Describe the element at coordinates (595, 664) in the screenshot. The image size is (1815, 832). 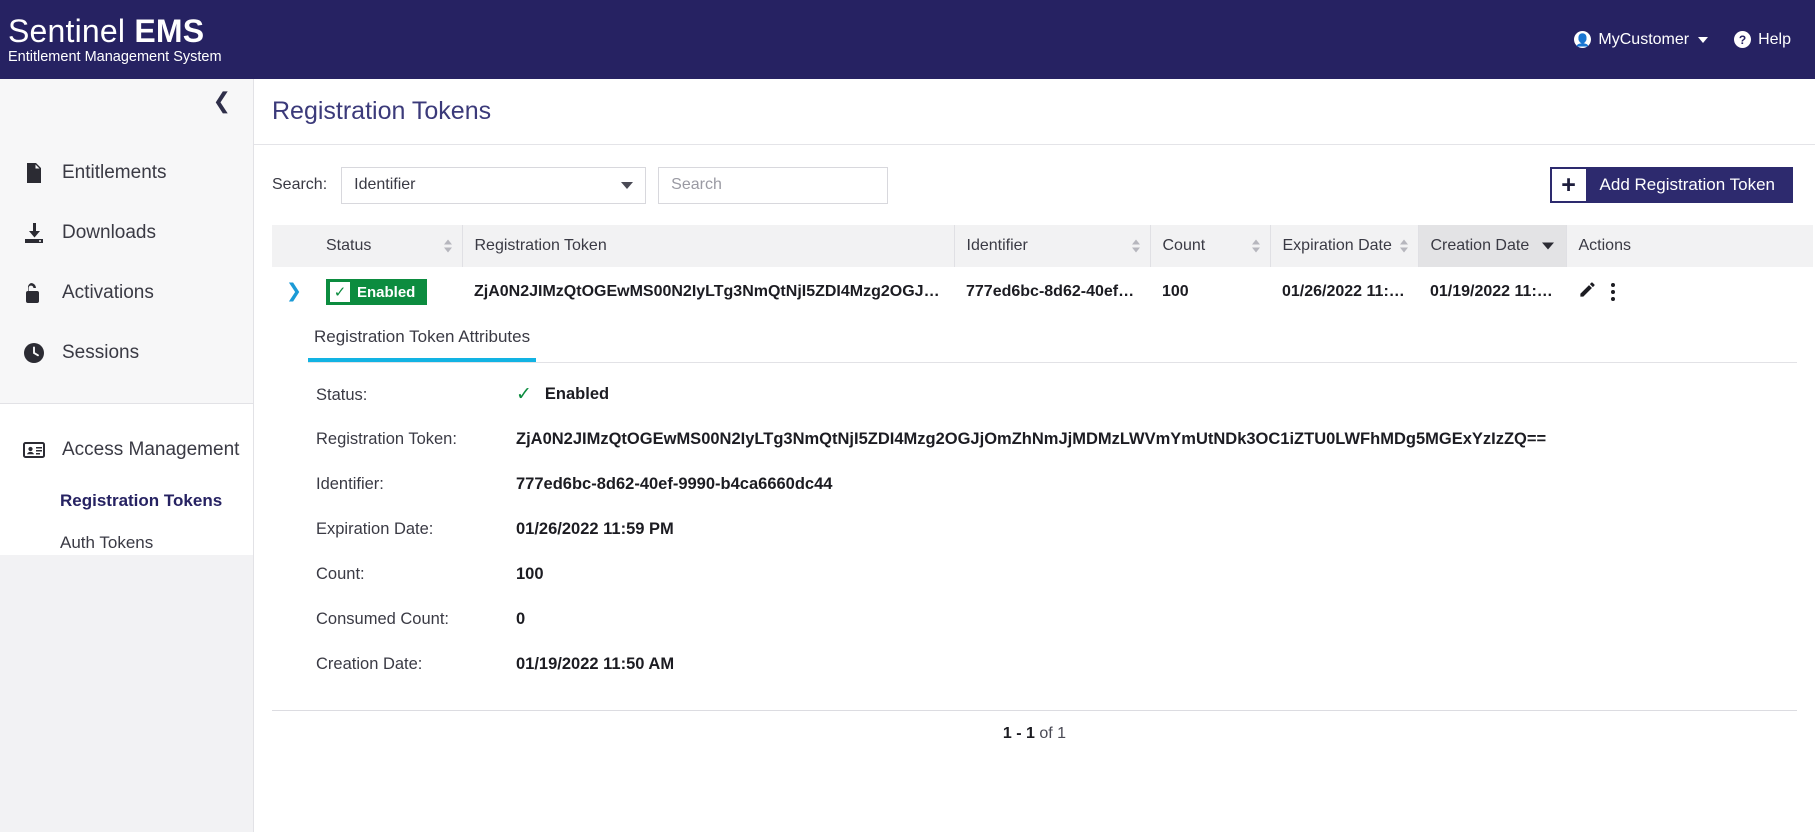
I see `field-value: 01/19/2022 11:50 AM` at that location.